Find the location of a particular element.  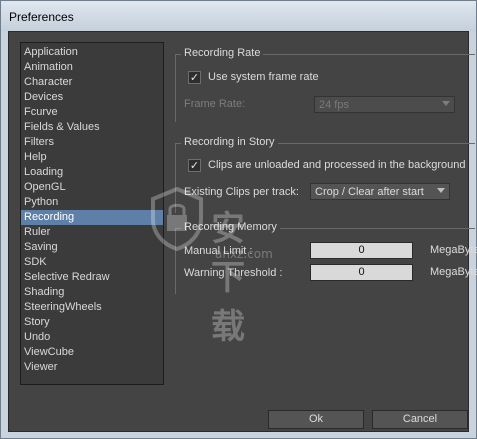

manual-limit-field: 0 is located at coordinates (361, 250).